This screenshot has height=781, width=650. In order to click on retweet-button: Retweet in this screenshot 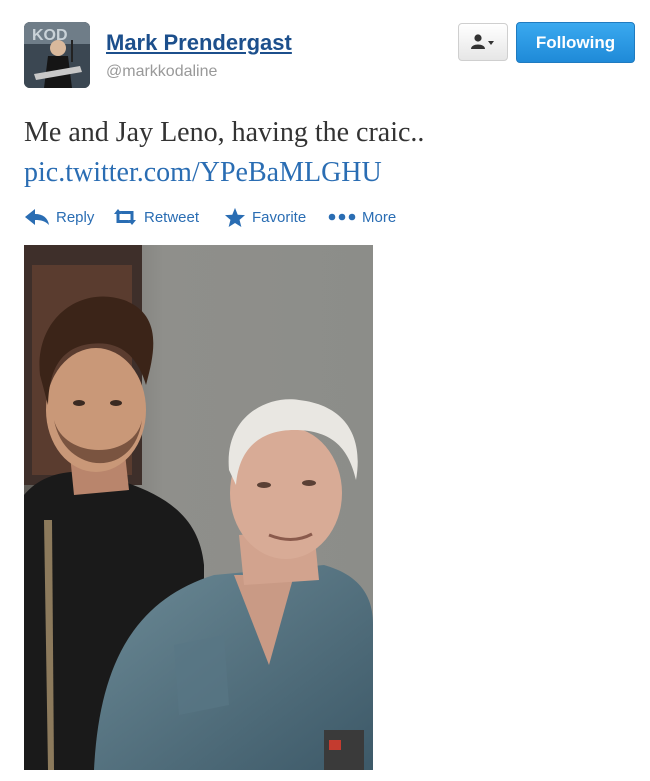, I will do `click(155, 217)`.